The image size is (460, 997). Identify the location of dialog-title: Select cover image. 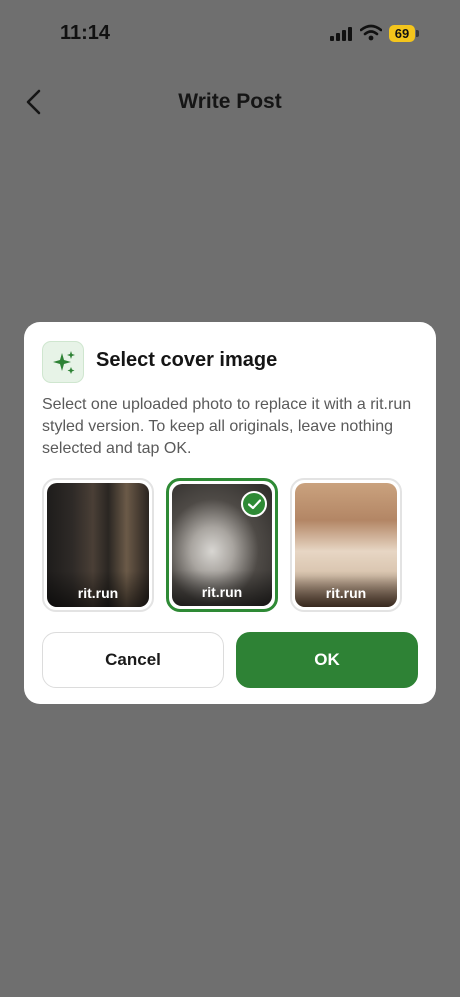
(187, 360).